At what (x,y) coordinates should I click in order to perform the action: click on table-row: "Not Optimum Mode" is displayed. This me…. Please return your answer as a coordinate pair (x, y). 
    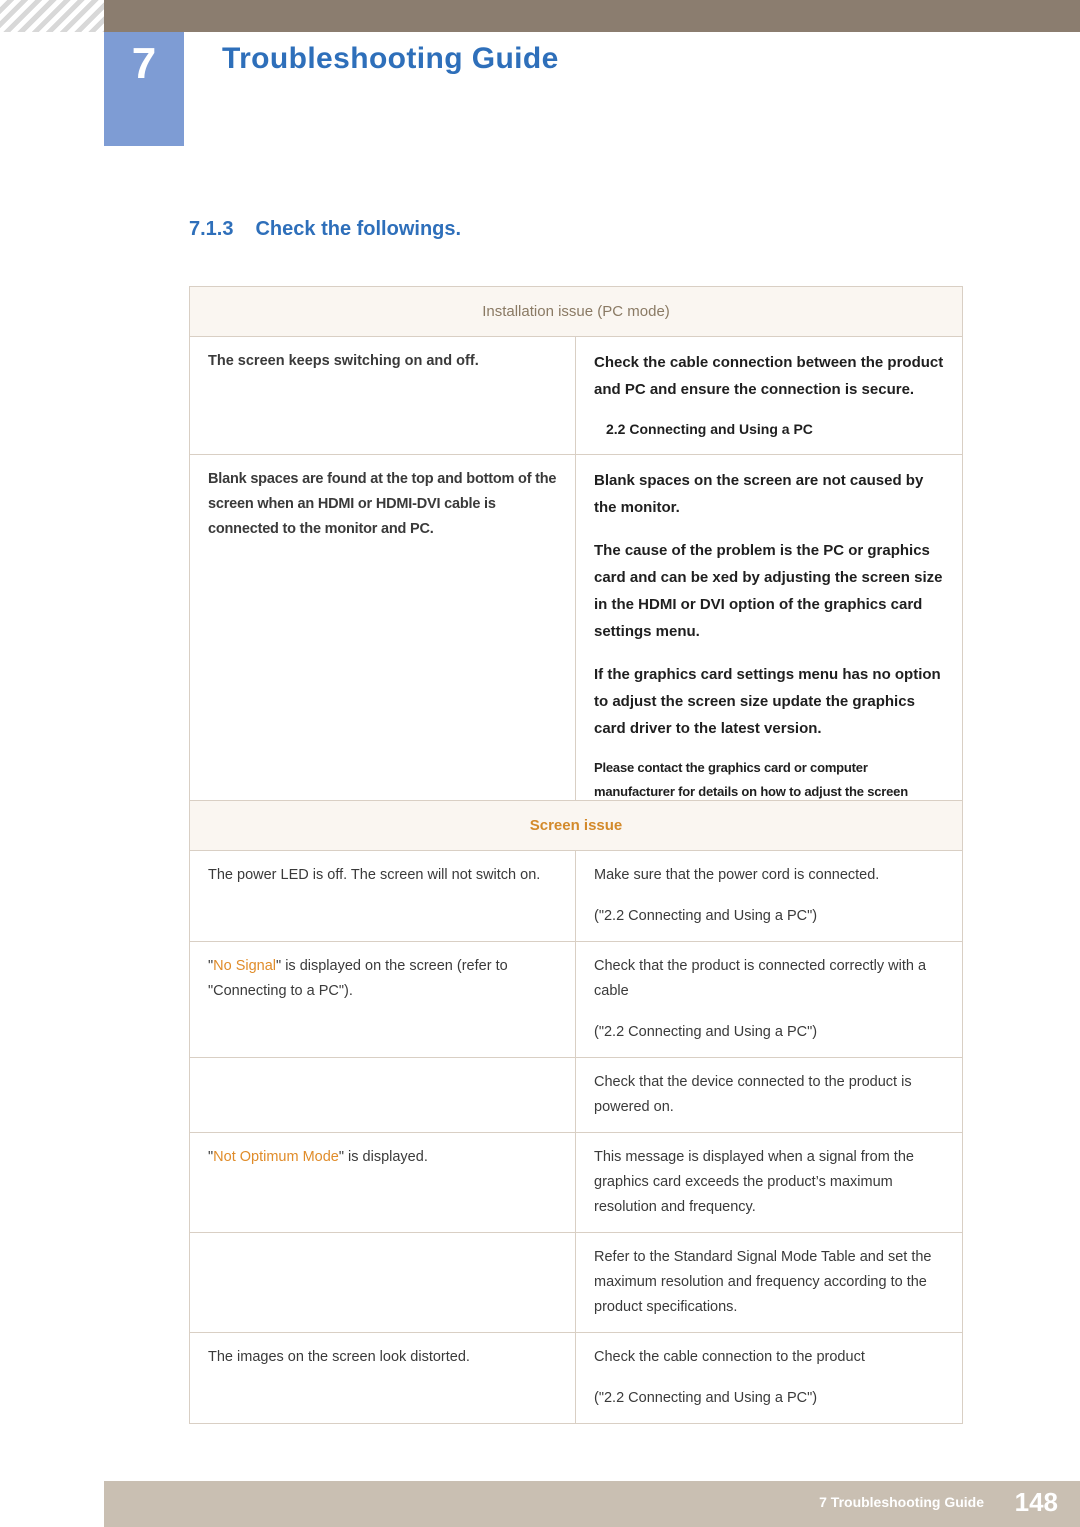
    Looking at the image, I should click on (576, 1182).